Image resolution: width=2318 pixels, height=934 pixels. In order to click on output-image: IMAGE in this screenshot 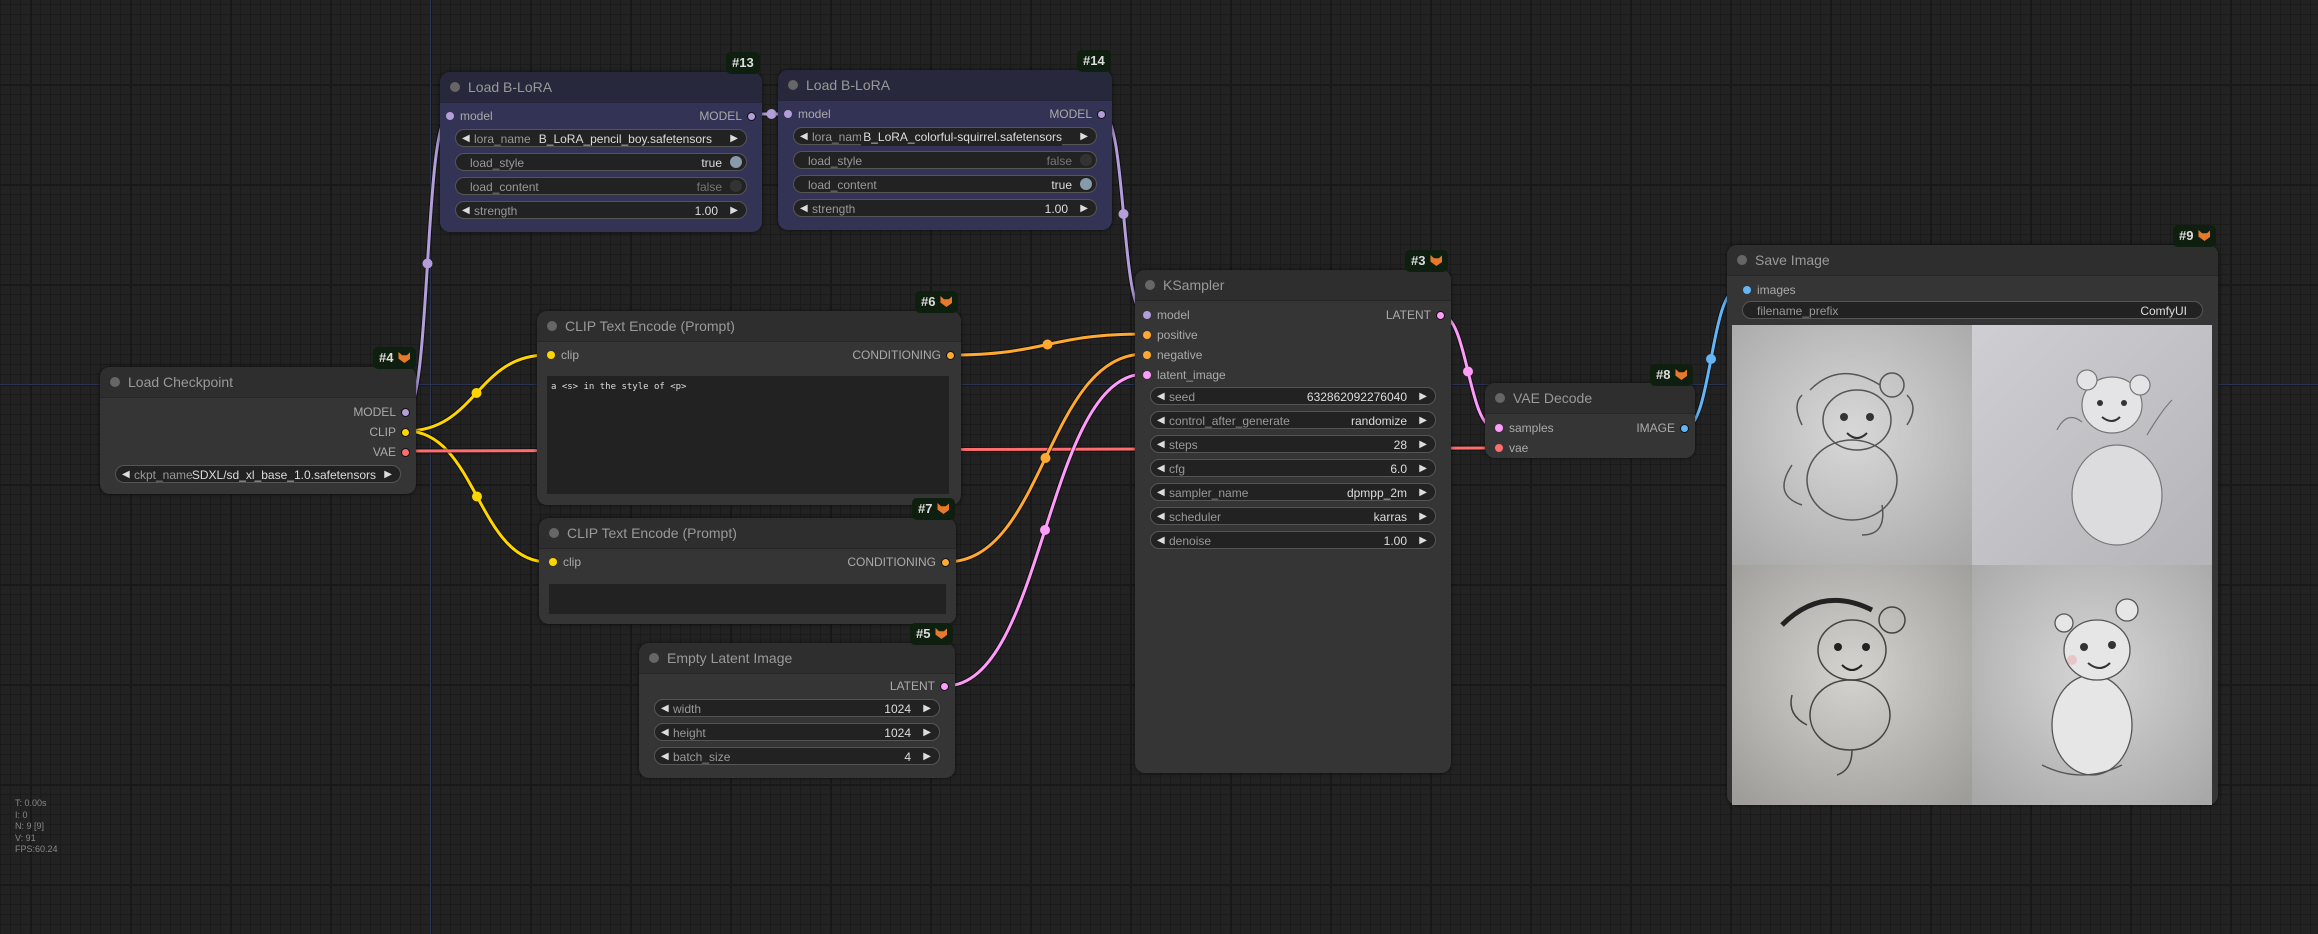, I will do `click(1662, 428)`.